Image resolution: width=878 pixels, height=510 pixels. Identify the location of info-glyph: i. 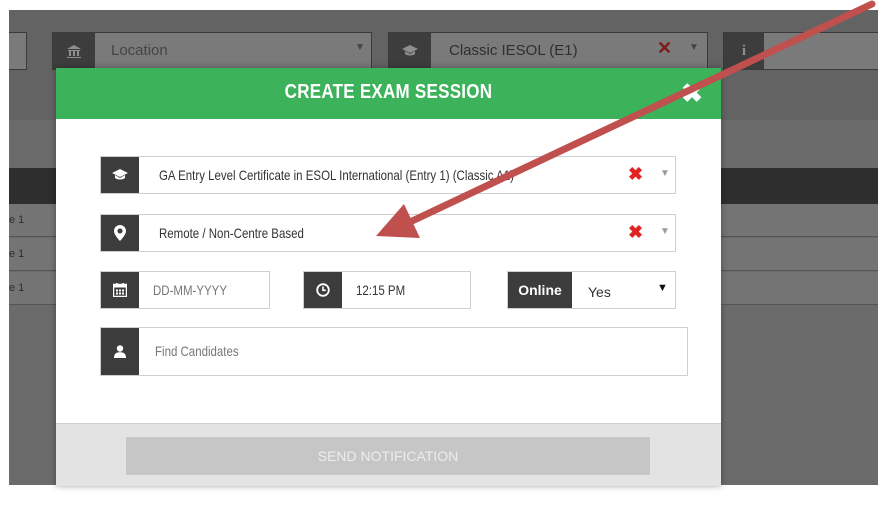
(744, 50).